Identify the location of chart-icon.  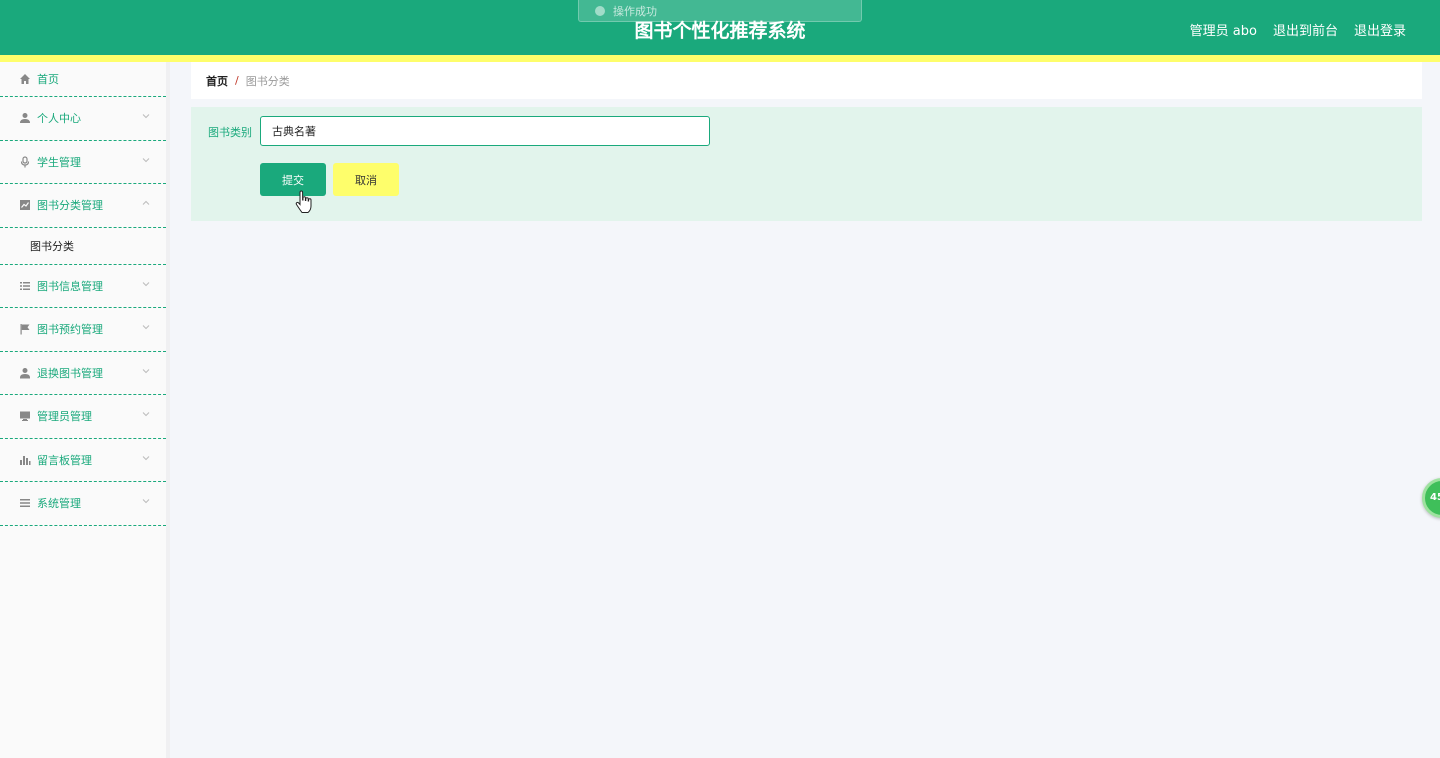
(25, 205).